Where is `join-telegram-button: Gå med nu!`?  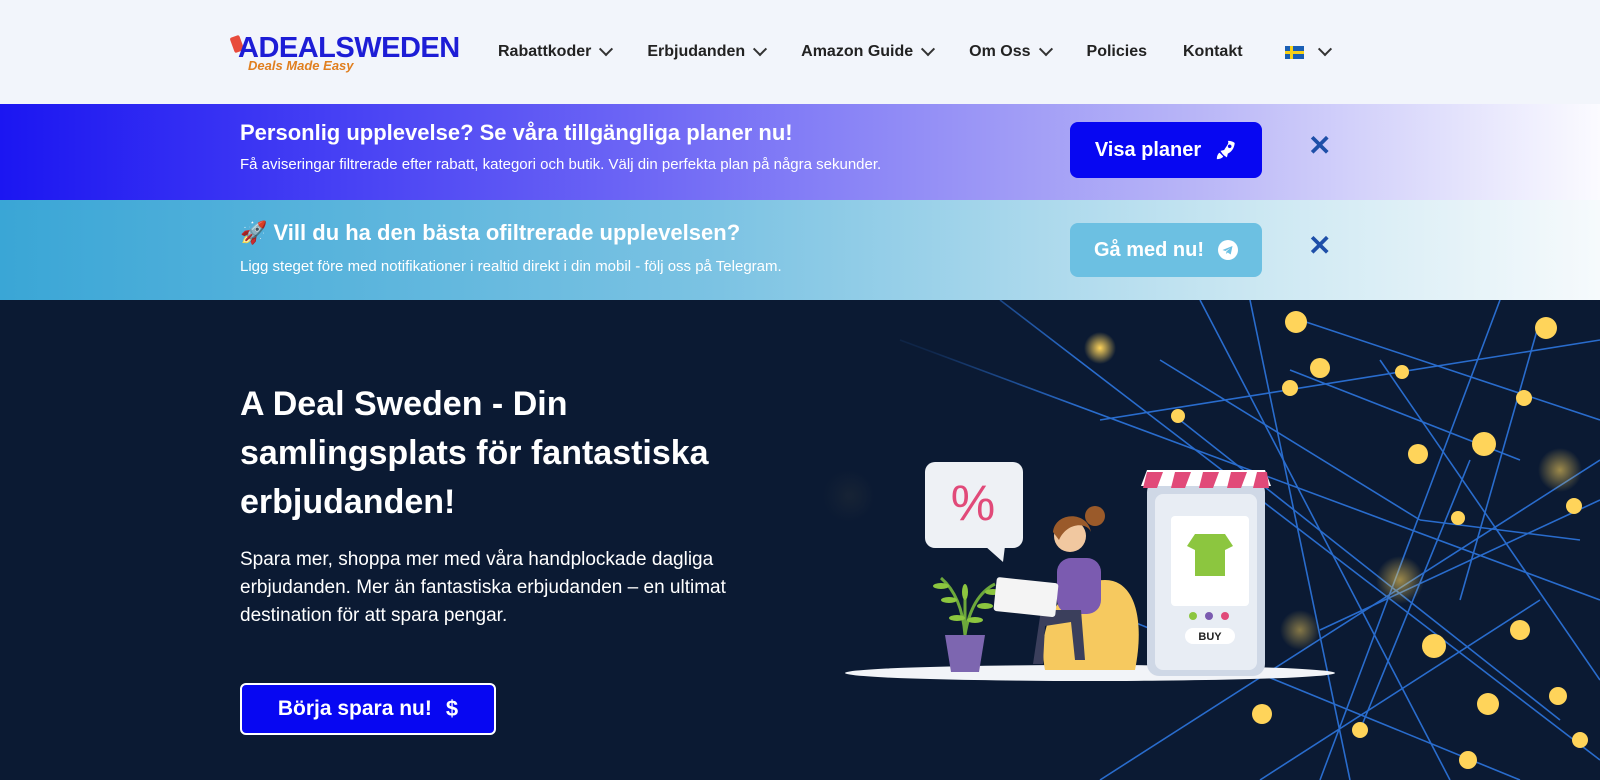
join-telegram-button: Gå med nu! is located at coordinates (1166, 250).